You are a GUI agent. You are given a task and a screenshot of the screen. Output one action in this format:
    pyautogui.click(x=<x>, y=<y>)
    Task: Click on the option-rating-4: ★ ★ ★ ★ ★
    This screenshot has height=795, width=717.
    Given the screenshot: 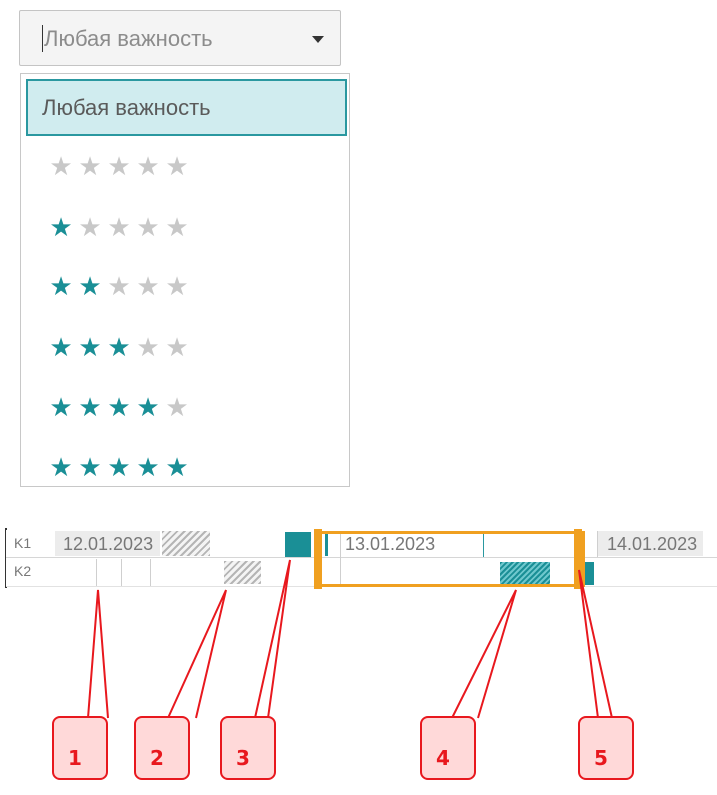 What is the action you would take?
    pyautogui.click(x=119, y=407)
    